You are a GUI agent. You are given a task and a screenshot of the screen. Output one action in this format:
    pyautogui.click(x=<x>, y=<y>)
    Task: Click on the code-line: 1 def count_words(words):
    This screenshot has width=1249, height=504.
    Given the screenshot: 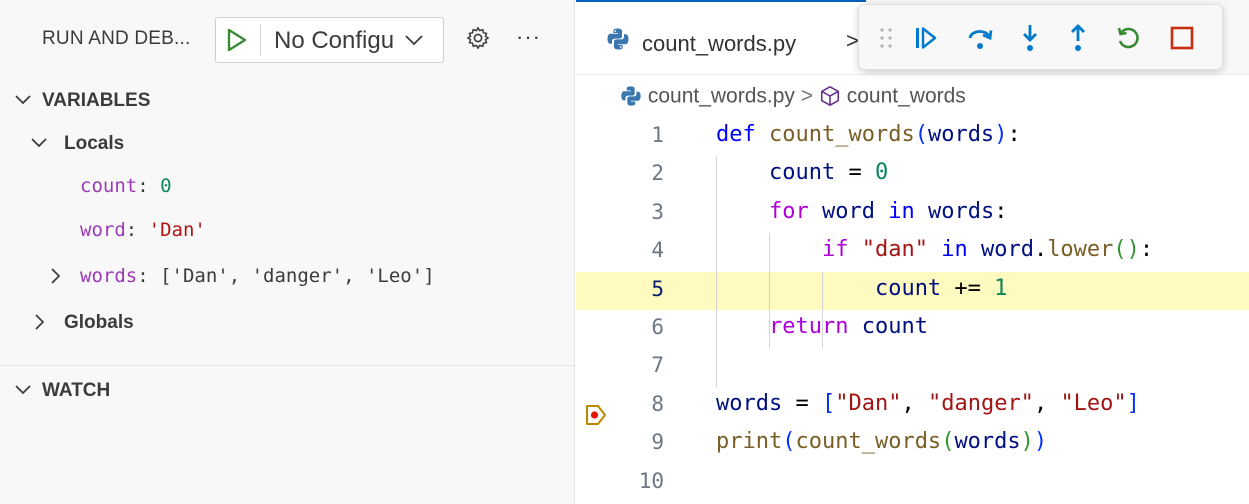 What is the action you would take?
    pyautogui.click(x=912, y=137)
    